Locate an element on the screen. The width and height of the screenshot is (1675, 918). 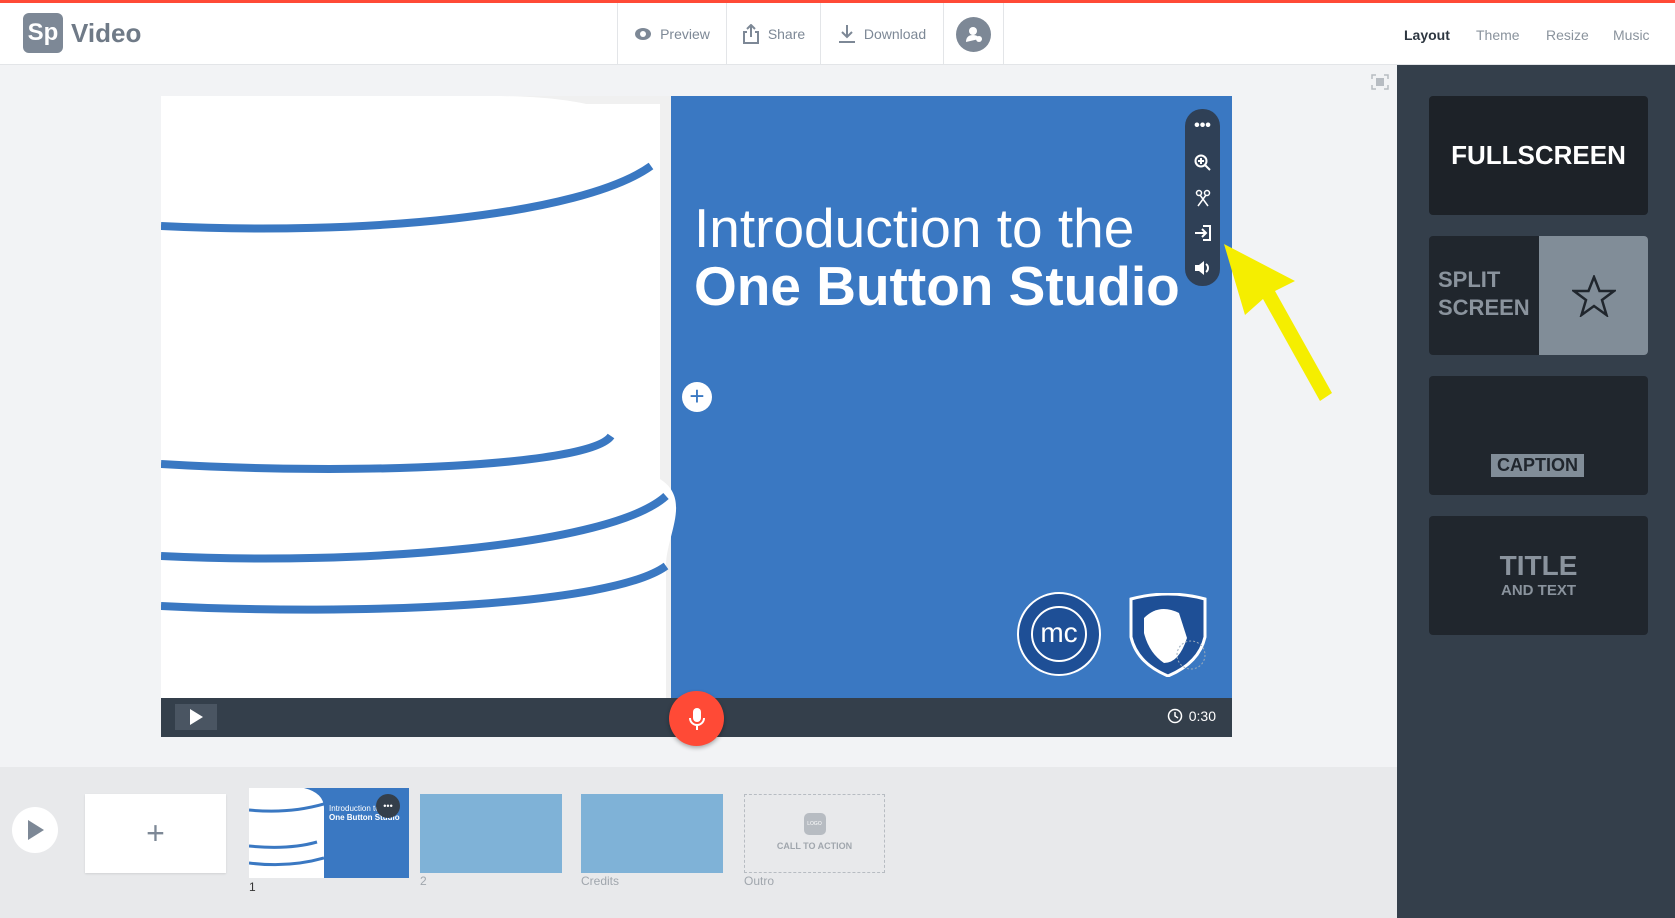
tab-music: Music is located at coordinates (1631, 35).